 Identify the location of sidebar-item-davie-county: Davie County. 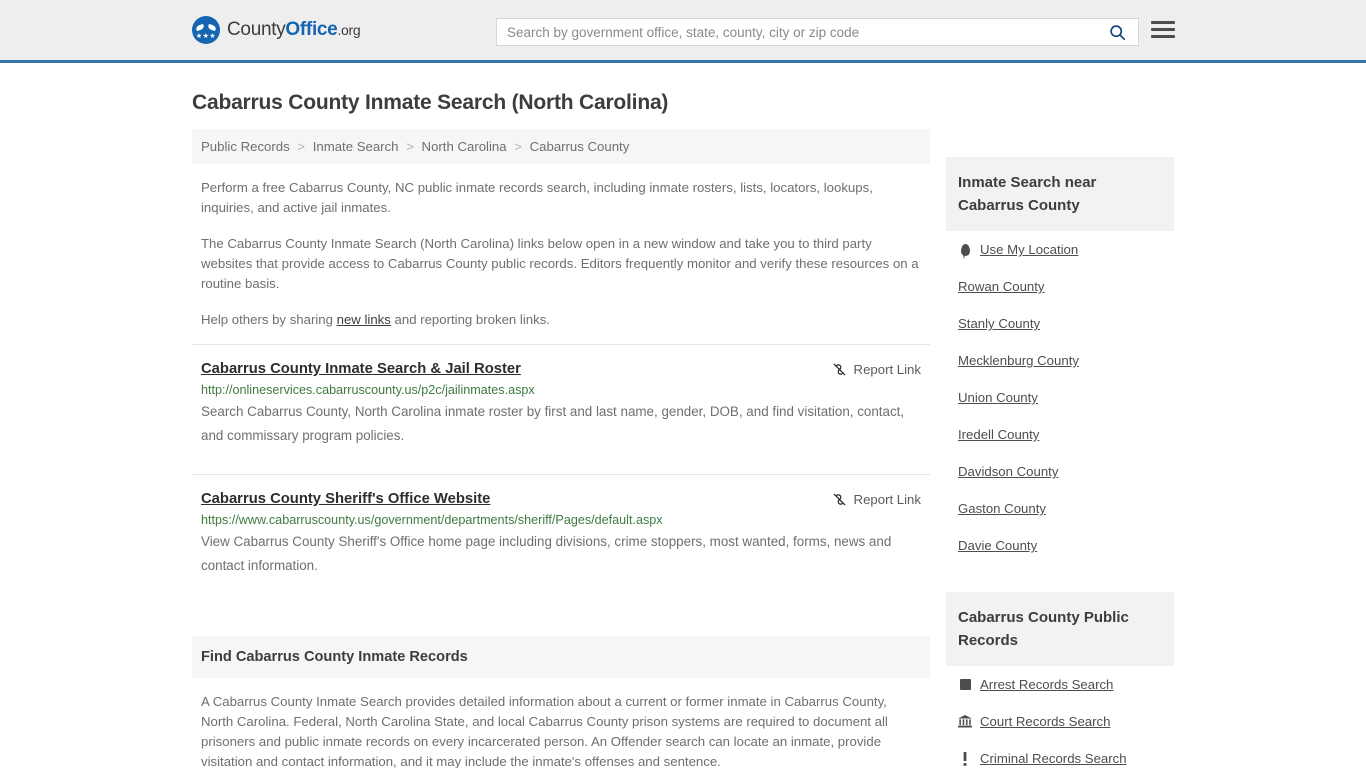
(1066, 545).